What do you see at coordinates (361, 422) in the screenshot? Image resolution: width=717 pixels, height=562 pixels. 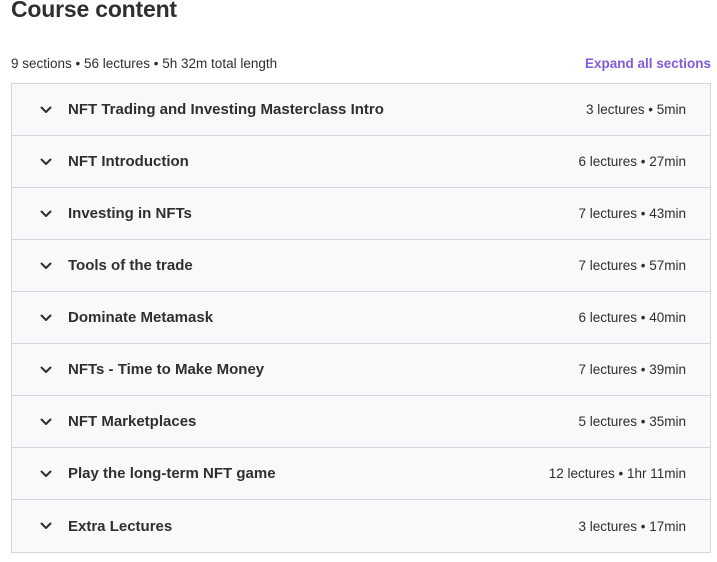 I see `section-header: NFT Marketplaces 5 lectures • 35min` at bounding box center [361, 422].